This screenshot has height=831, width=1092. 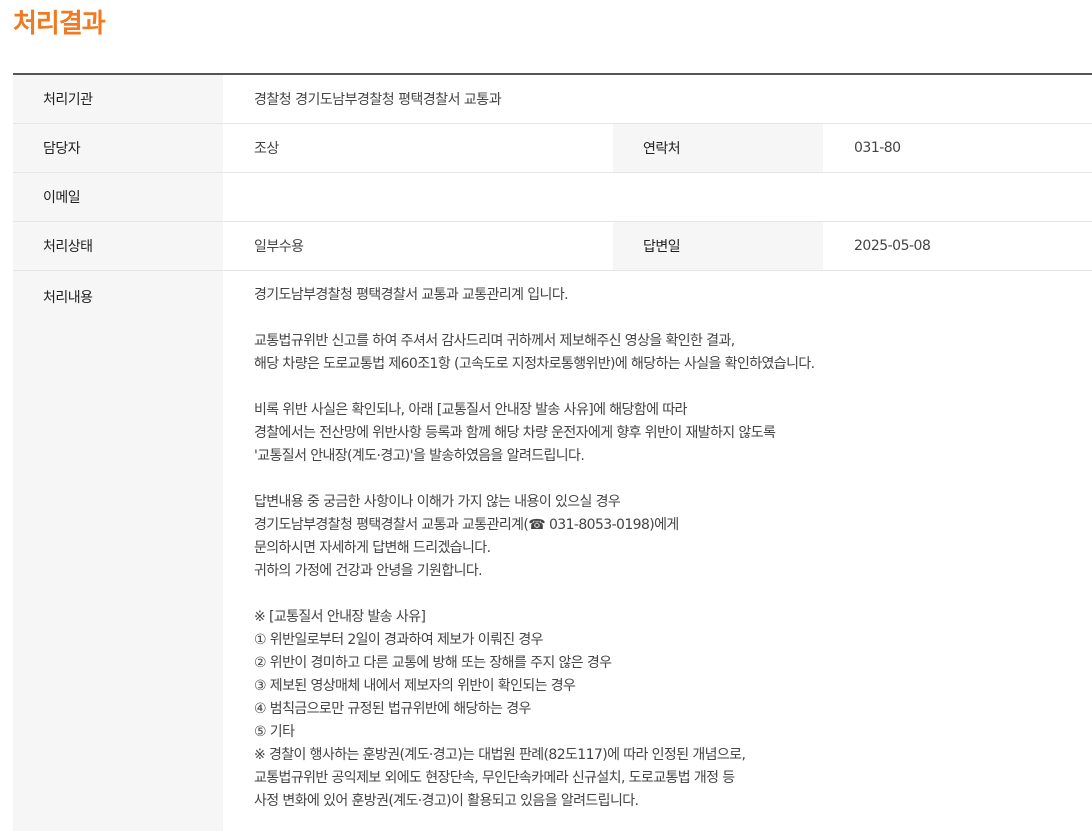 What do you see at coordinates (446, 801) in the screenshot?
I see `content-line: 사정 변화에 있어 훈방권(계도·경고)이 활용되고 있음을 알려드립니다.` at bounding box center [446, 801].